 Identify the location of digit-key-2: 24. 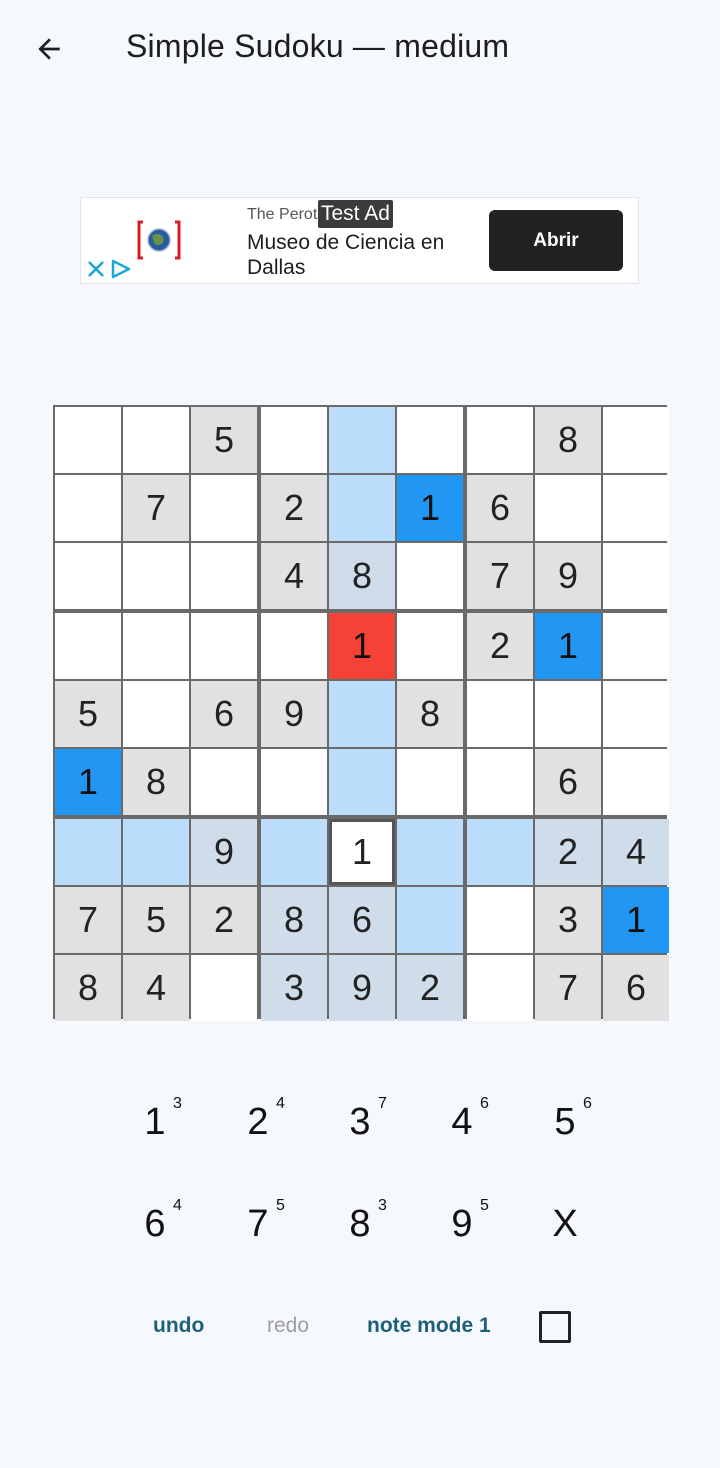
(258, 1122).